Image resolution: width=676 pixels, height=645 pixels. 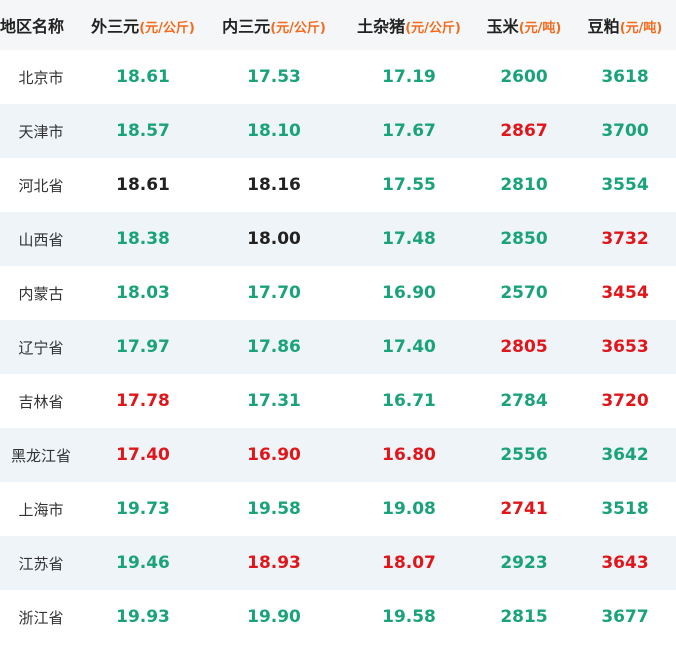 I want to click on price-cell: 17.55, so click(x=409, y=185).